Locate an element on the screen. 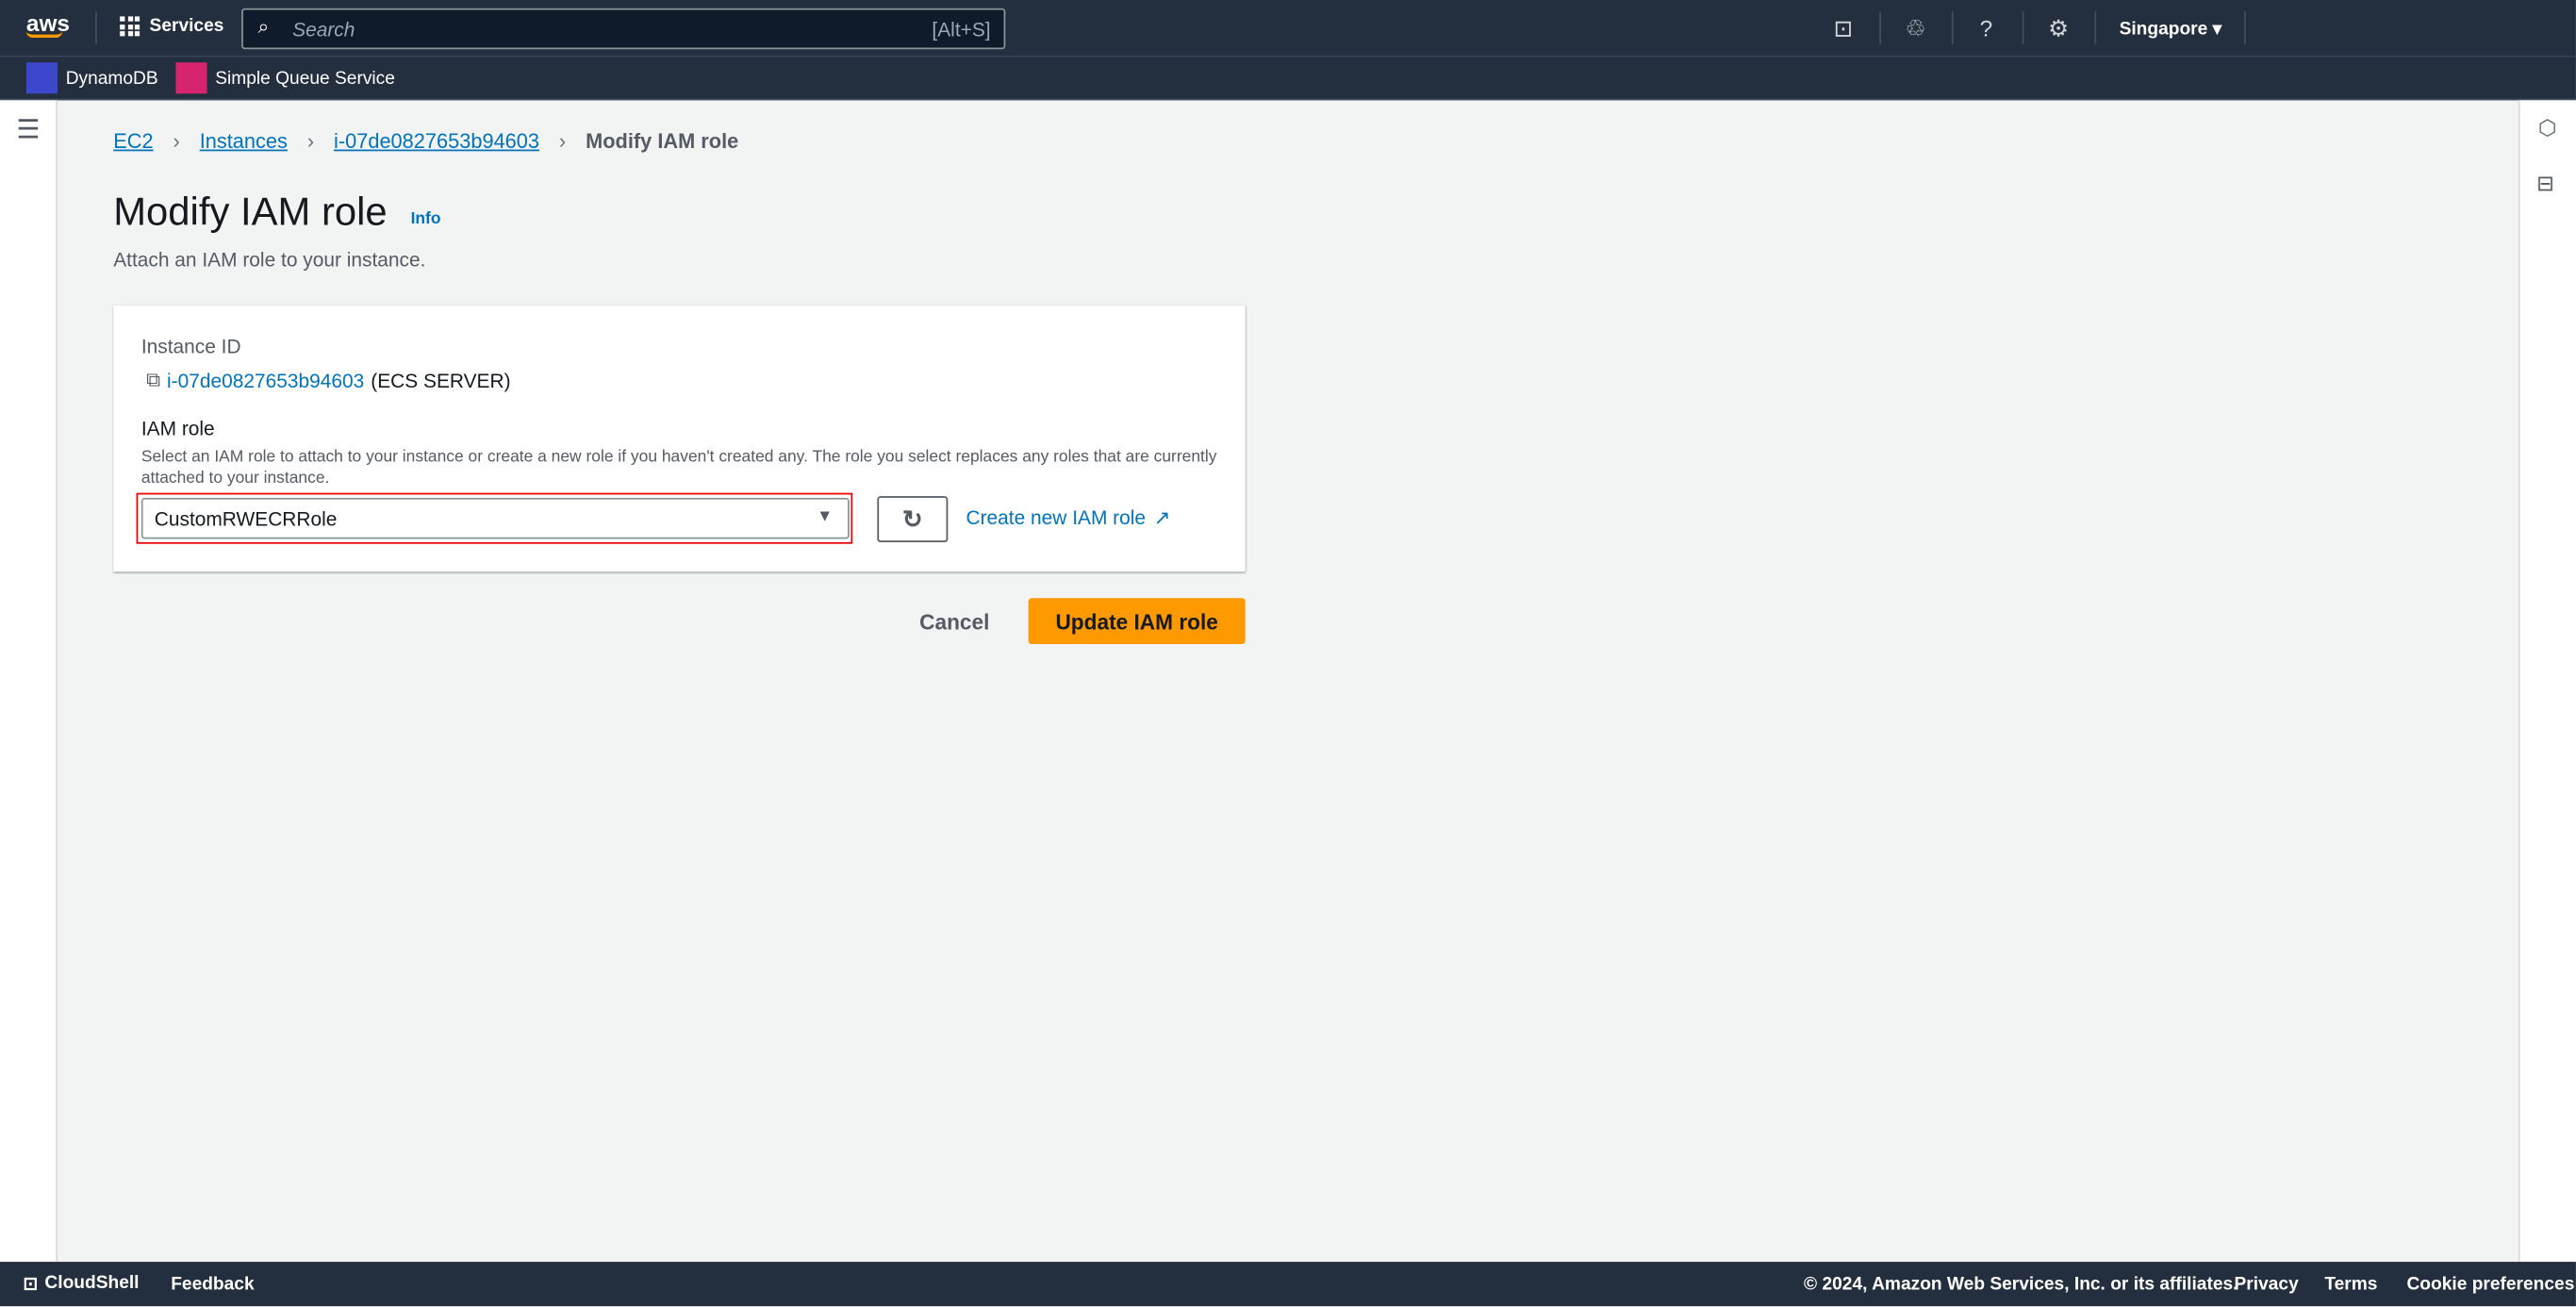 This screenshot has width=2576, height=1307. menu-icon: ☰ is located at coordinates (28, 129).